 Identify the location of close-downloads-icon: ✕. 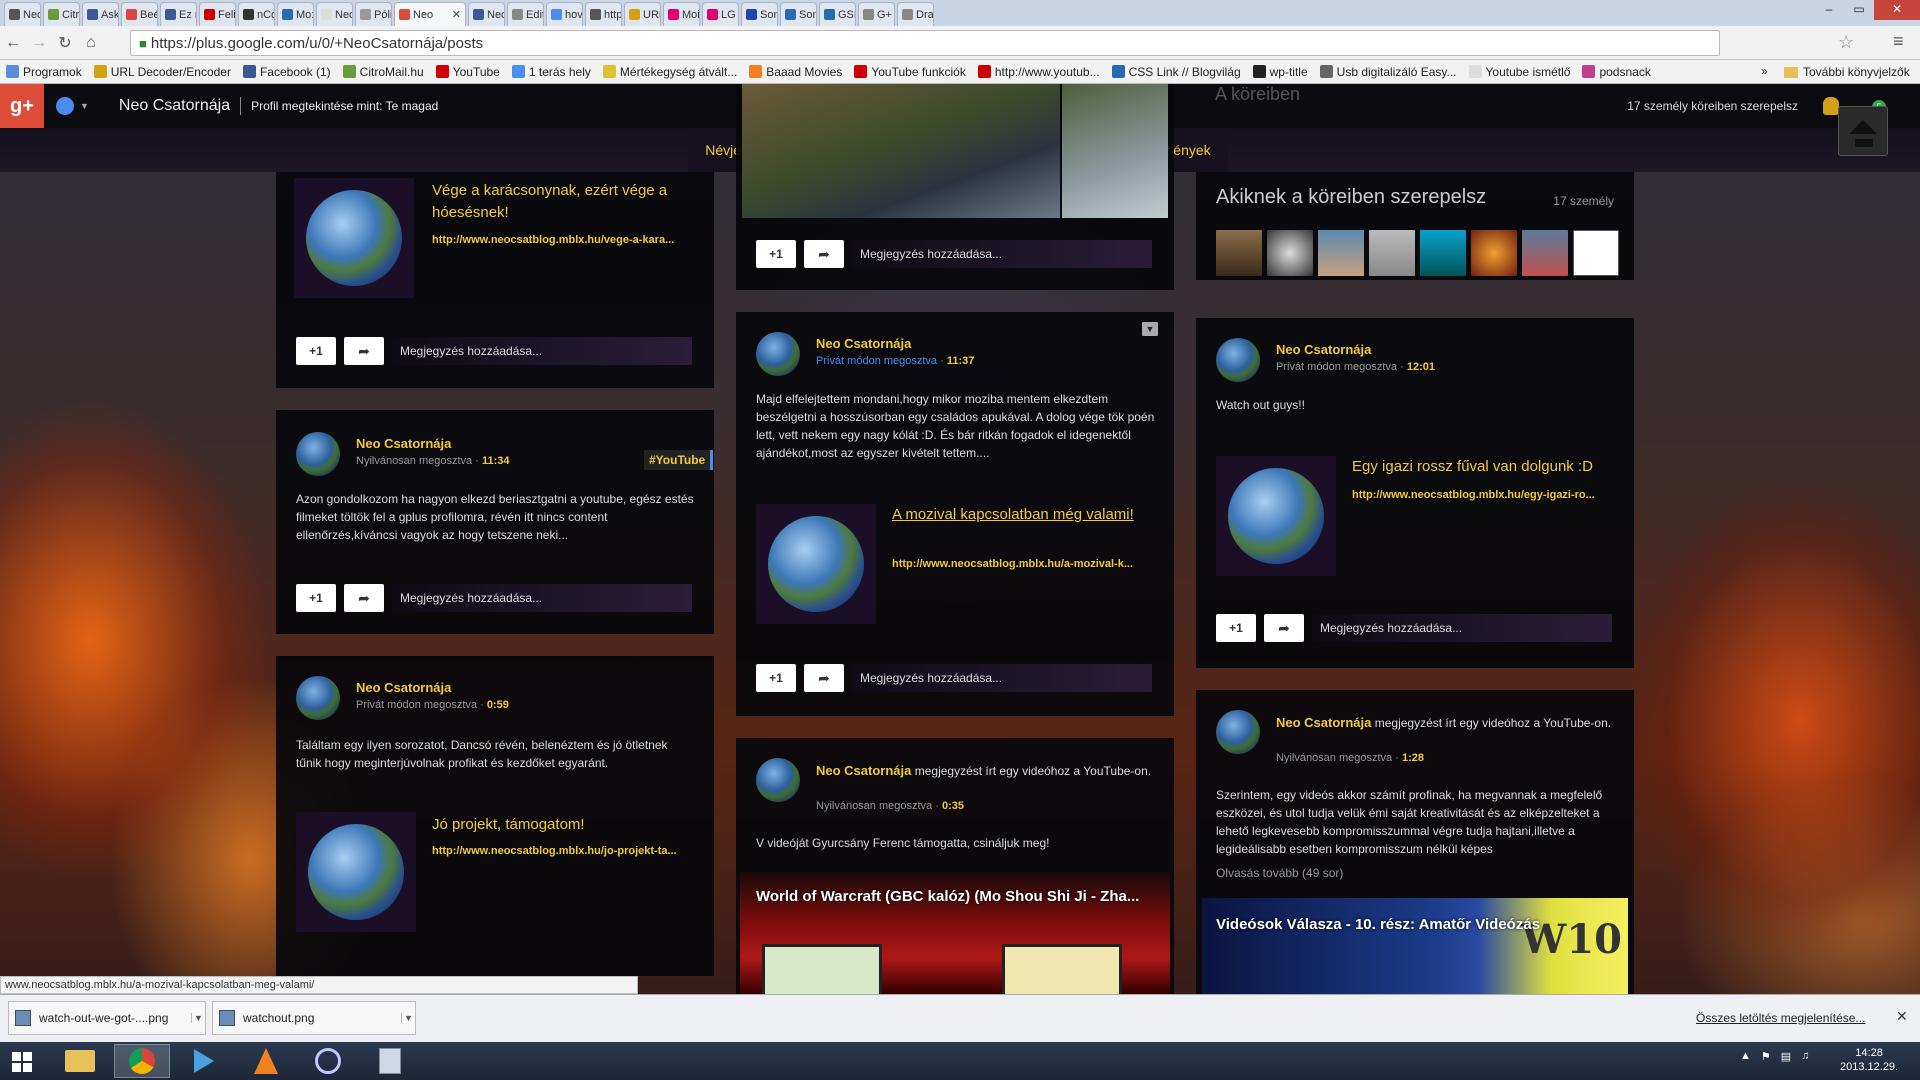
(1902, 1016).